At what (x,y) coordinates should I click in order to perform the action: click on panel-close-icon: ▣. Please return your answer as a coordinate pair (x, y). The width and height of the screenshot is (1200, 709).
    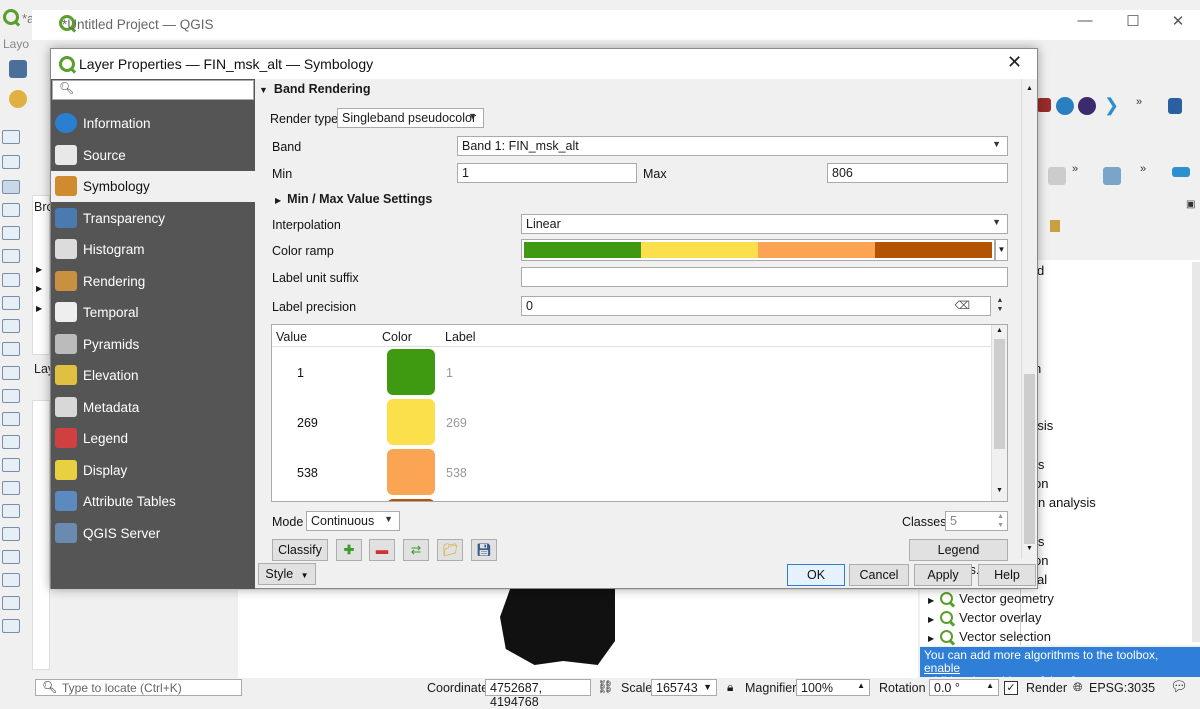
    Looking at the image, I should click on (1190, 204).